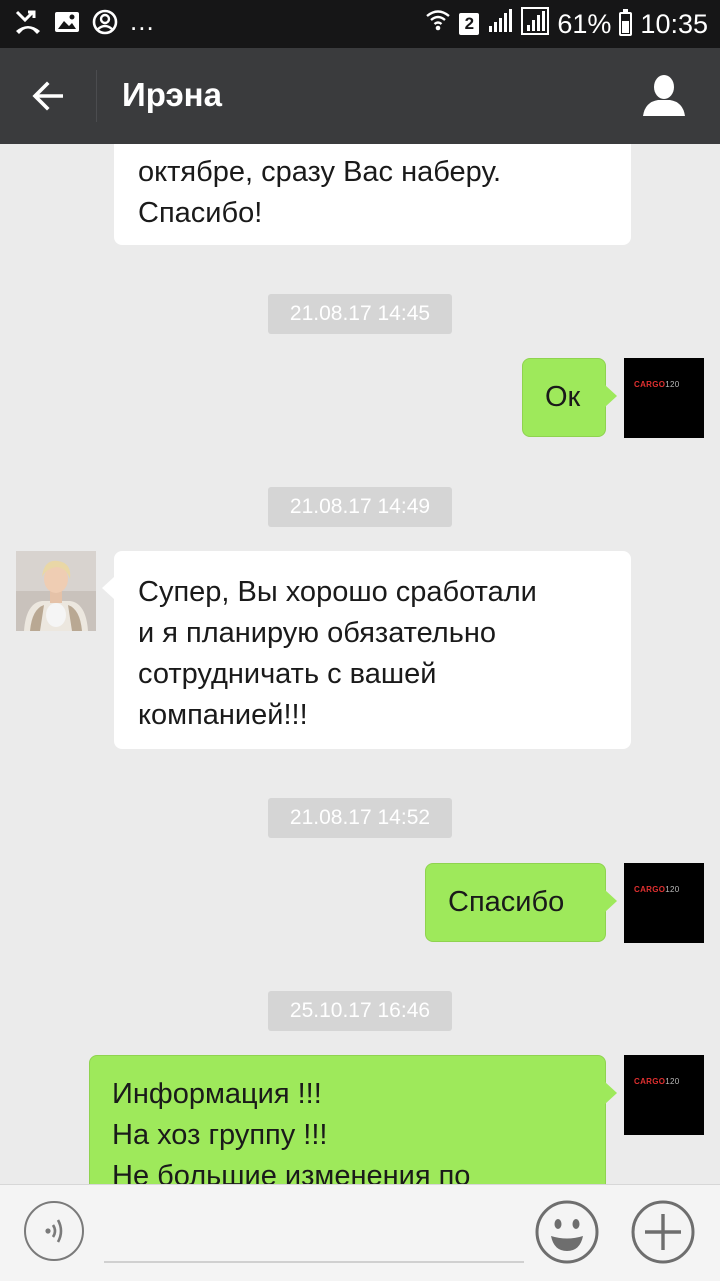 This screenshot has width=720, height=1281. Describe the element at coordinates (360, 96) in the screenshot. I see `title-bar: Ирэна` at that location.